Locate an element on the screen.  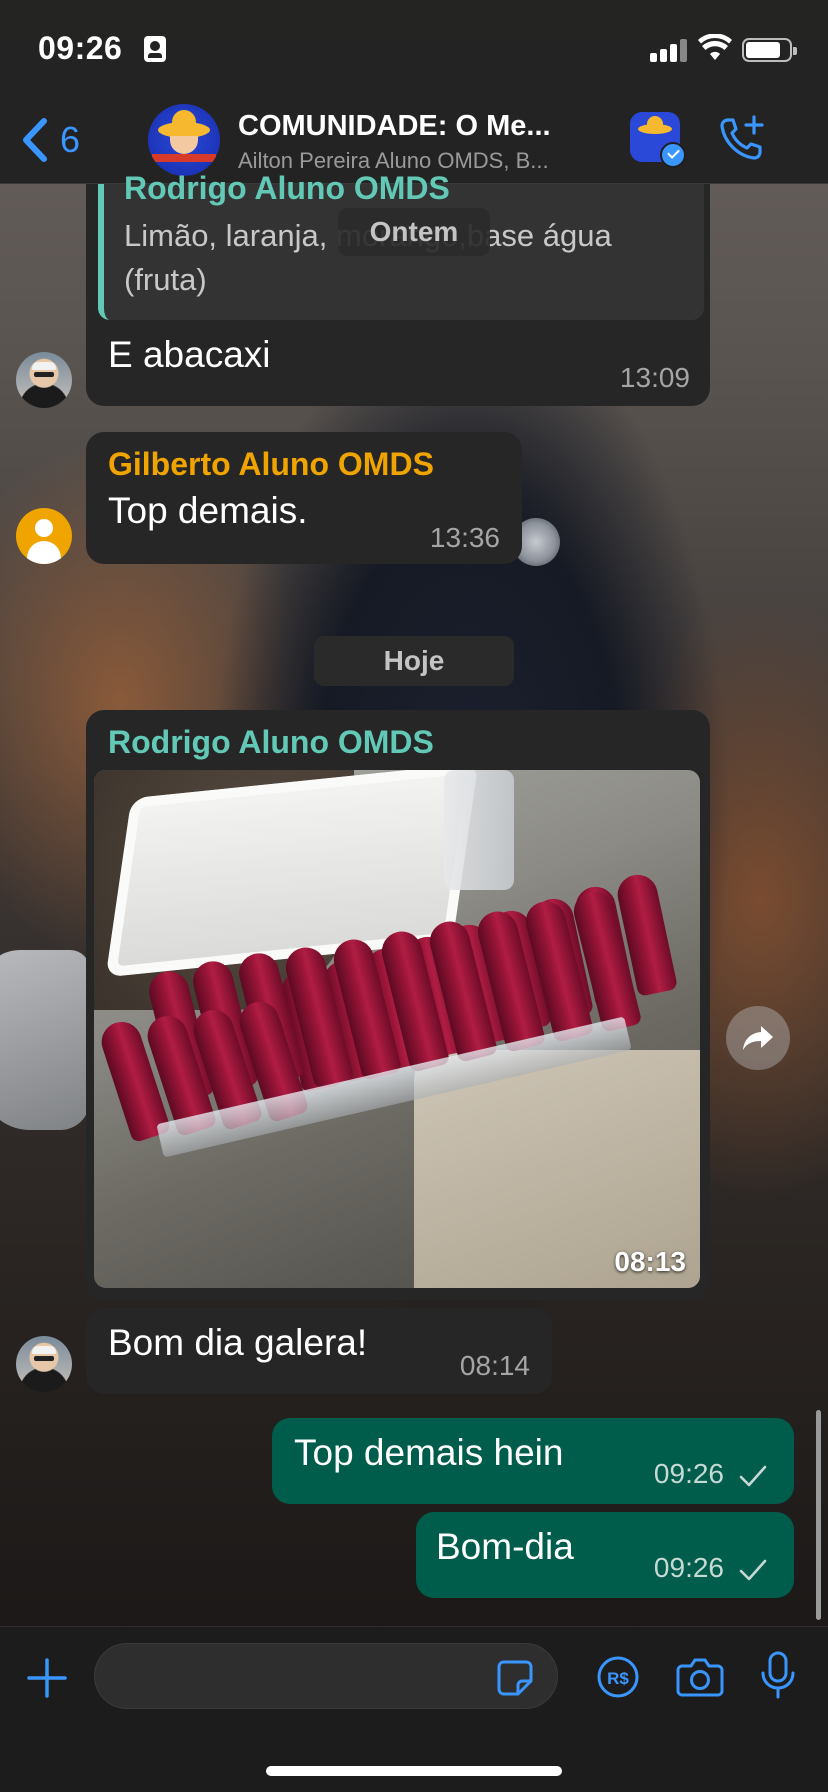
svg-text: R$ is located at coordinates (618, 1678).